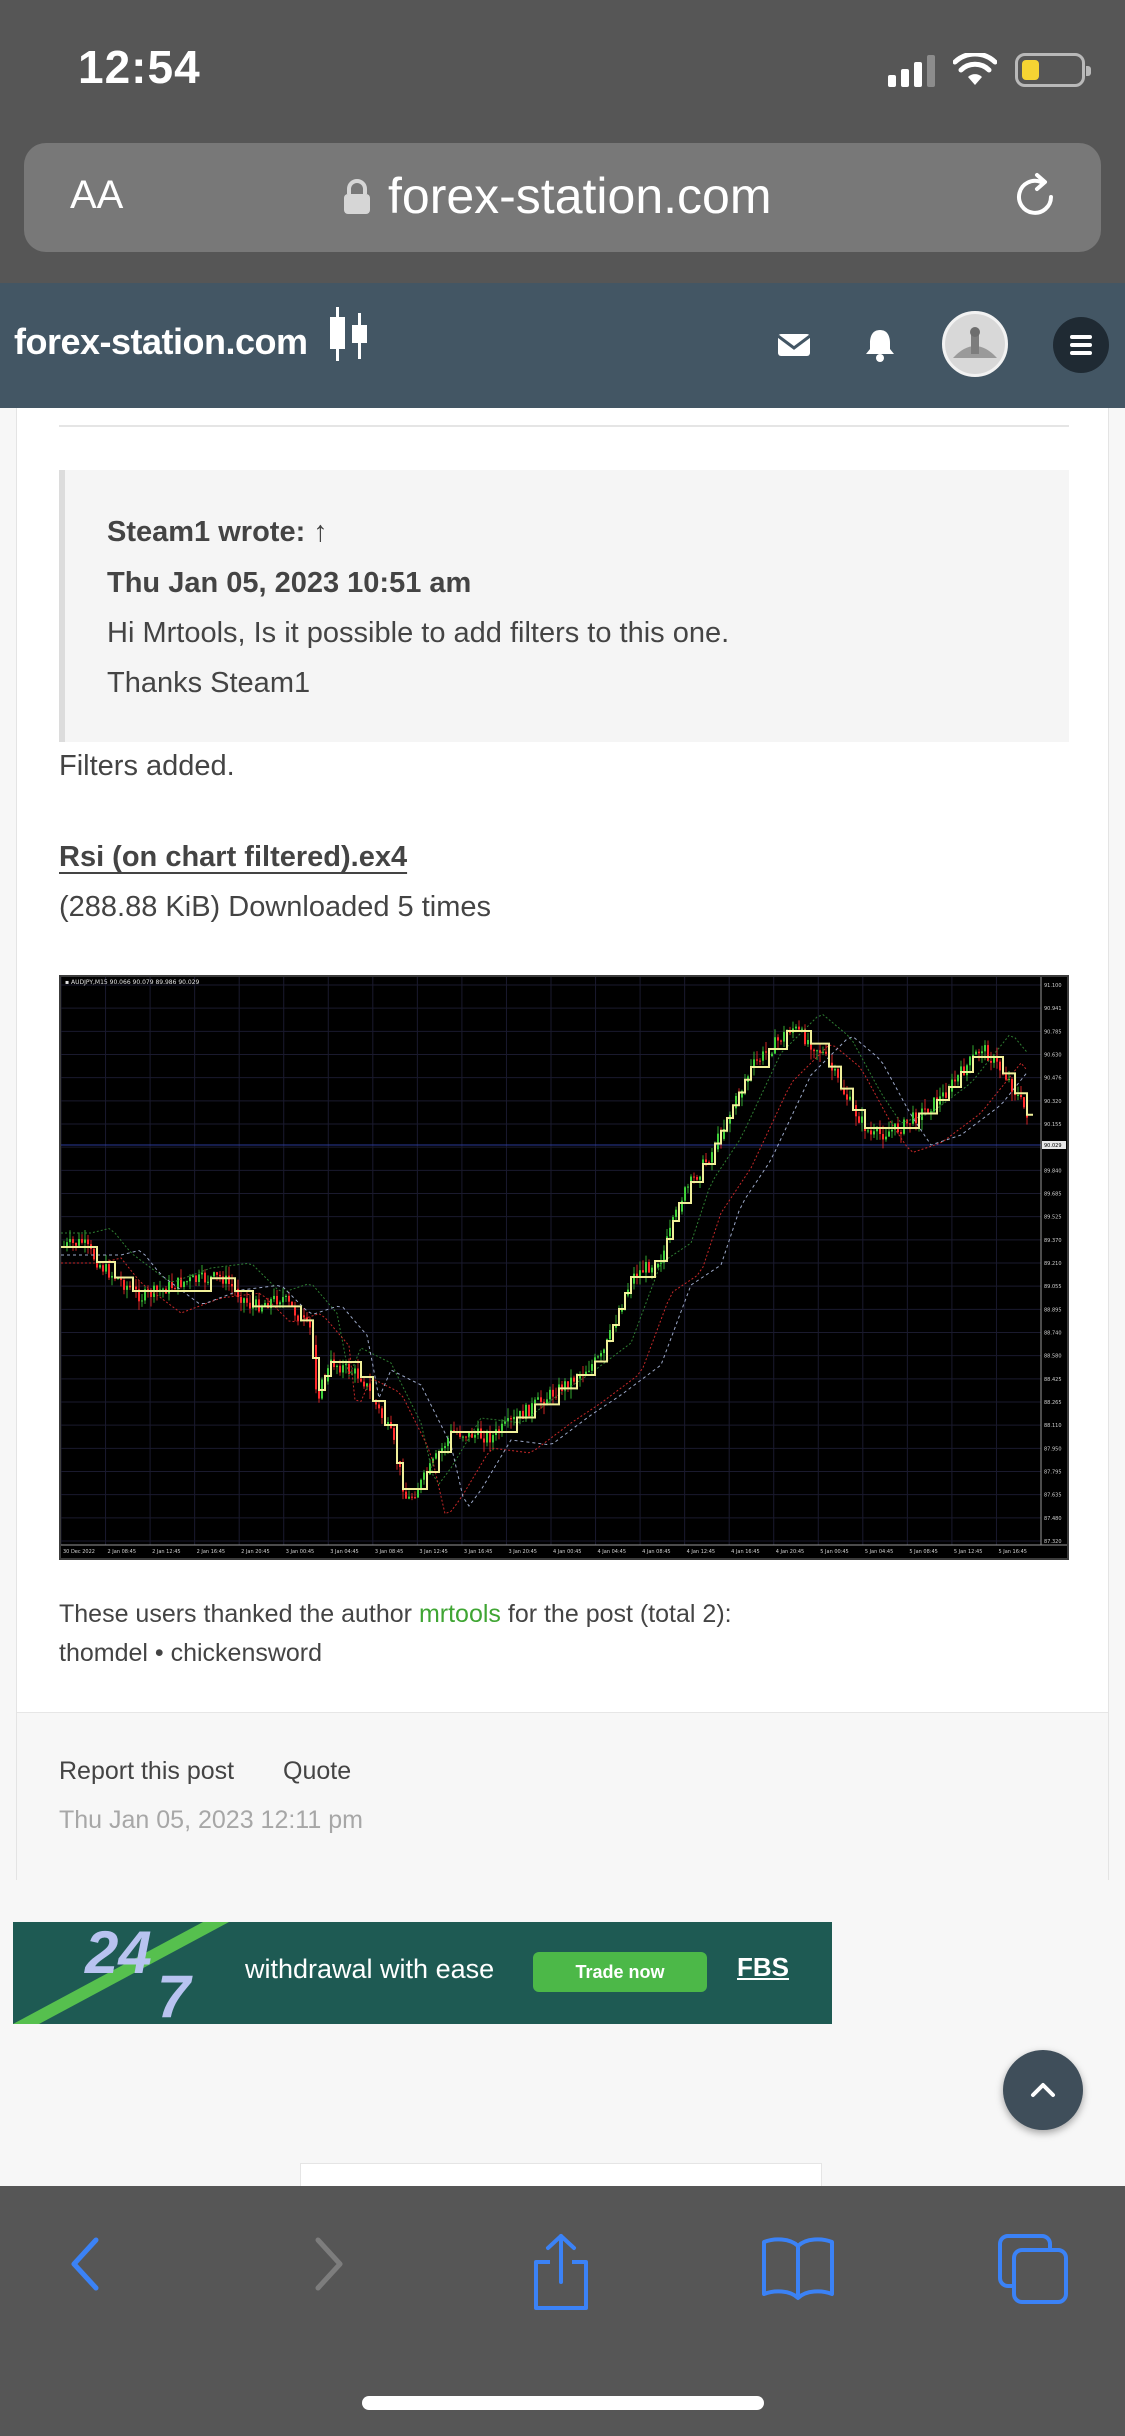 The width and height of the screenshot is (1125, 2436). Describe the element at coordinates (1053, 1426) in the screenshot. I see `price-tick-label: 88.110` at that location.